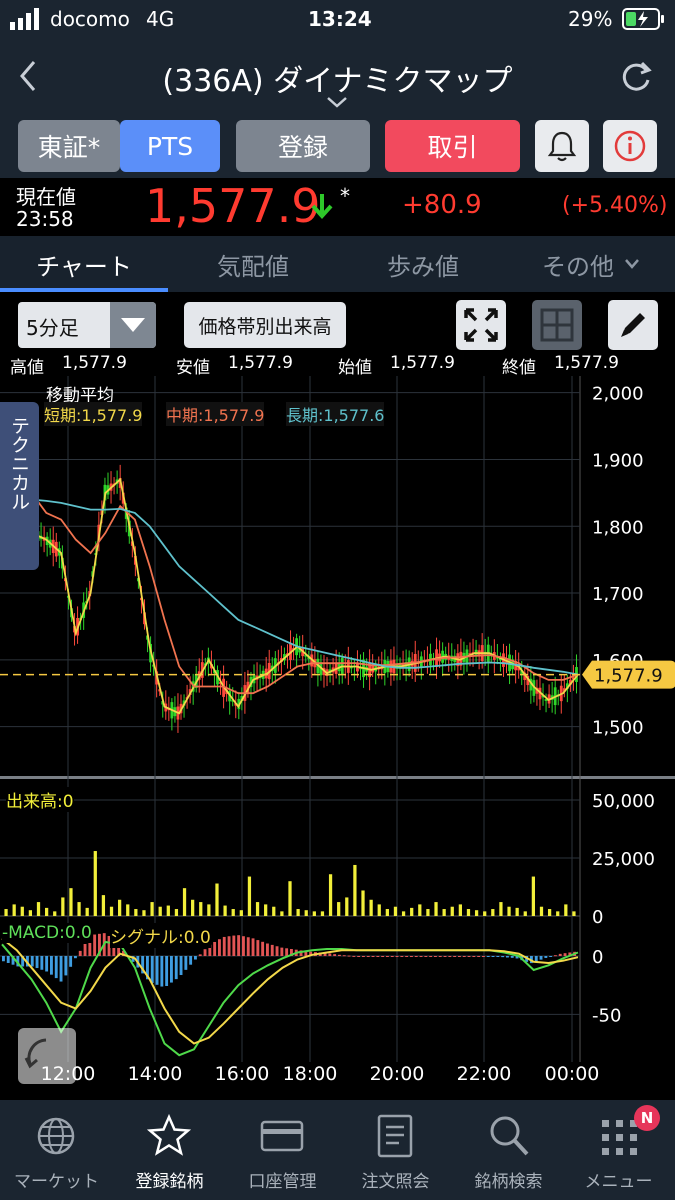  I want to click on high-label: 高値, so click(27, 368).